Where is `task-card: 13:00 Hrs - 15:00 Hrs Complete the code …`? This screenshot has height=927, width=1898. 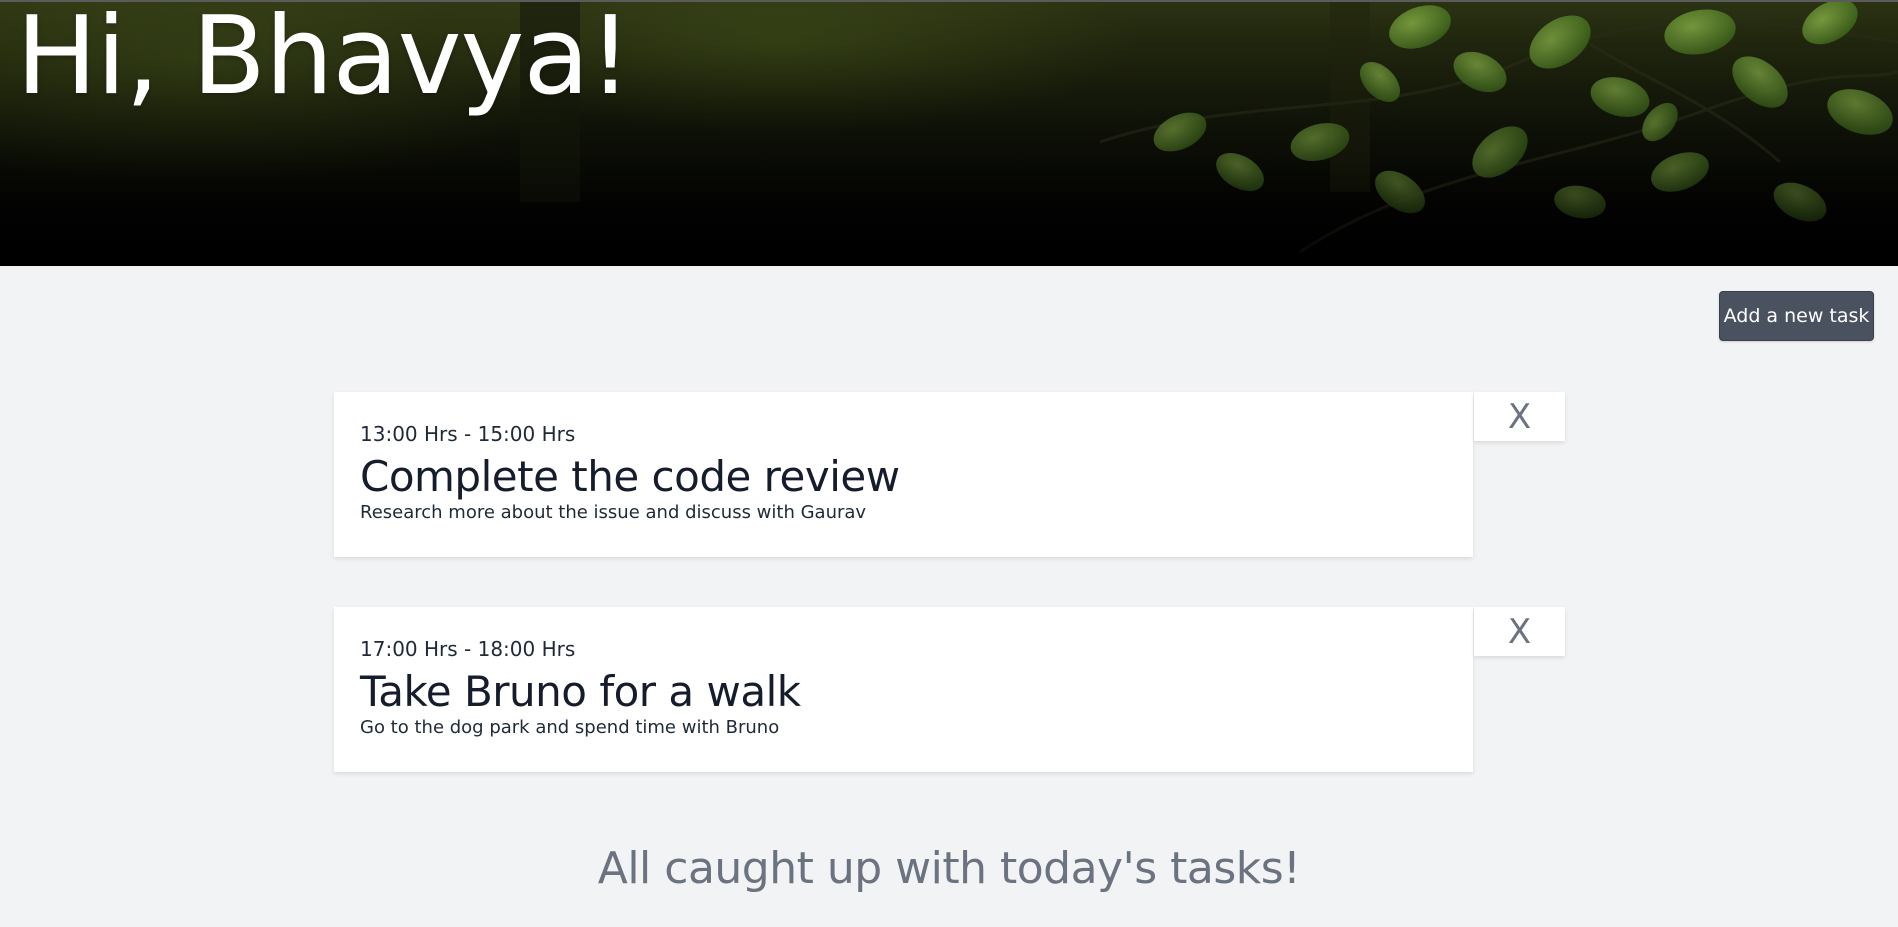
task-card: 13:00 Hrs - 15:00 Hrs Complete the code … is located at coordinates (903, 474).